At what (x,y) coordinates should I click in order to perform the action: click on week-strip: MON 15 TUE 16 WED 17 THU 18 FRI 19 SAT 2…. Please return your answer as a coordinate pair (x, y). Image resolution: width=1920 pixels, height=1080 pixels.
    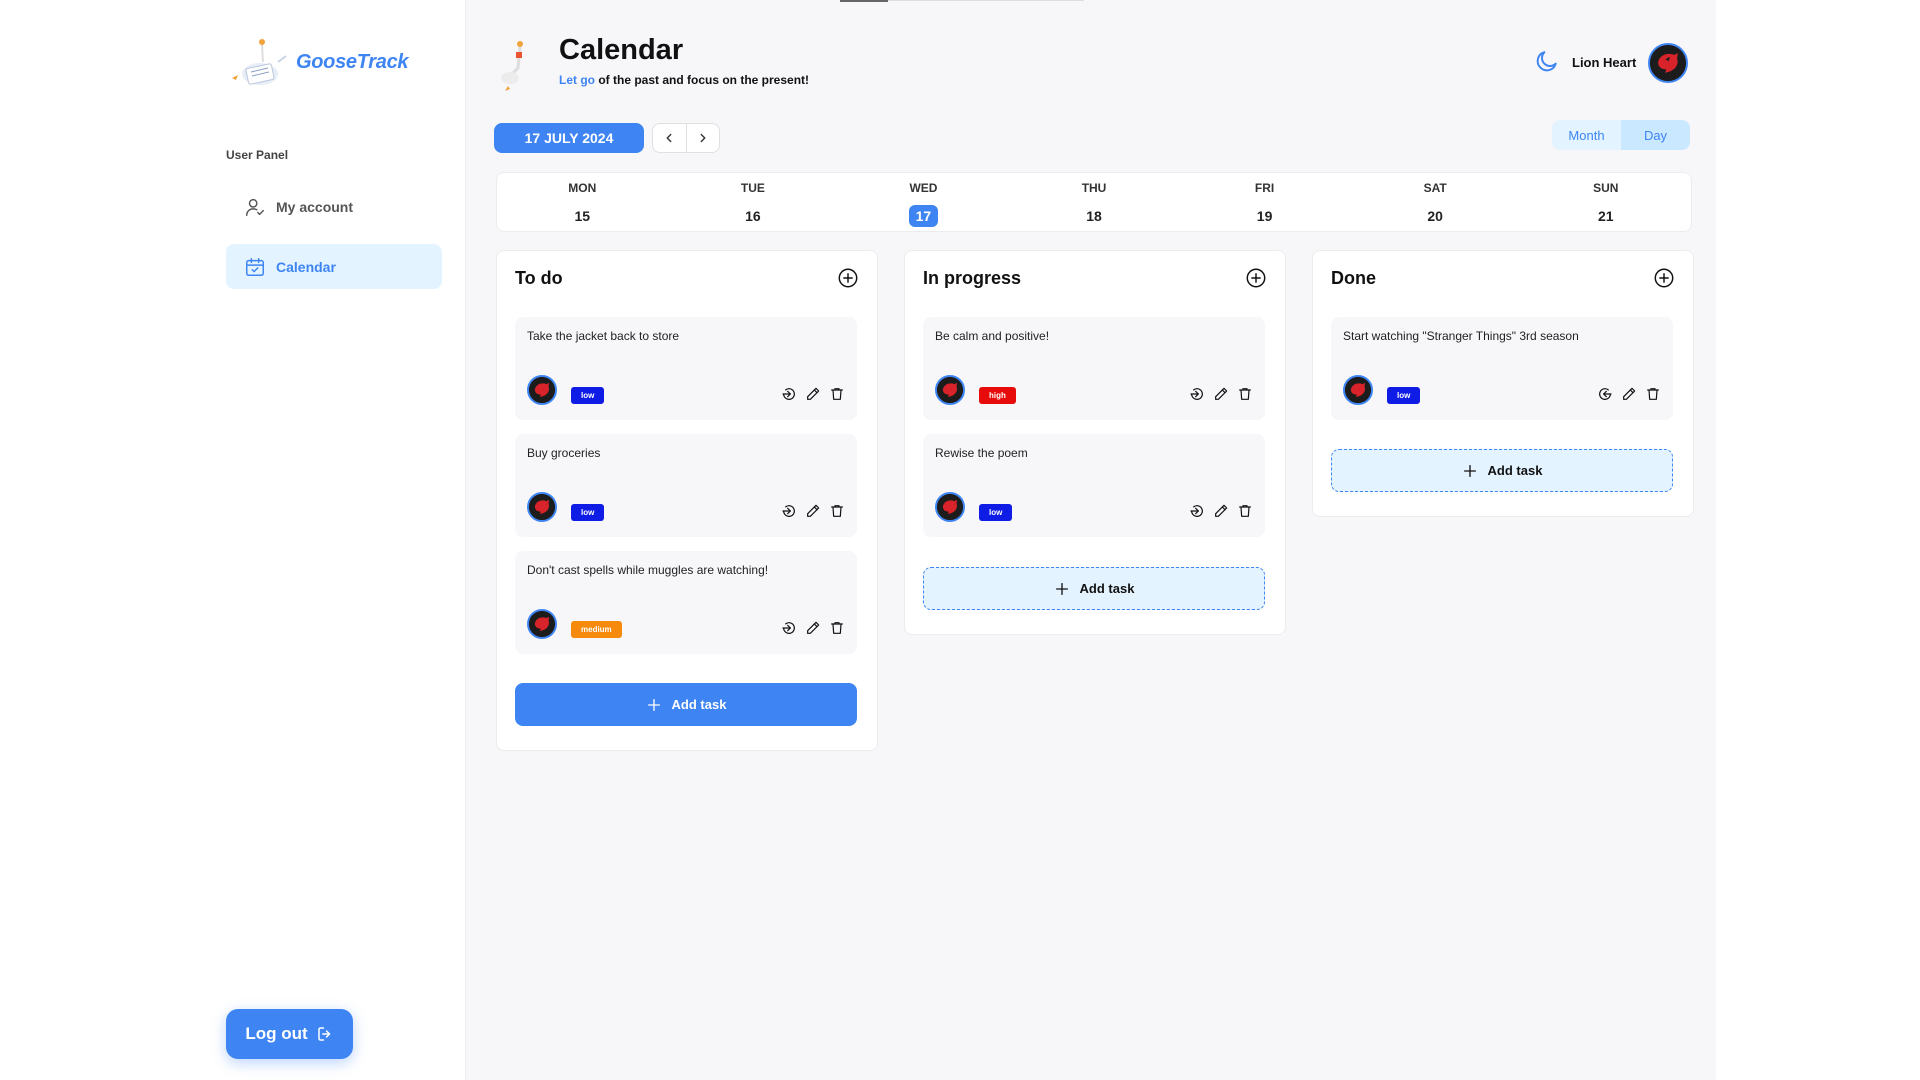
    Looking at the image, I should click on (1094, 202).